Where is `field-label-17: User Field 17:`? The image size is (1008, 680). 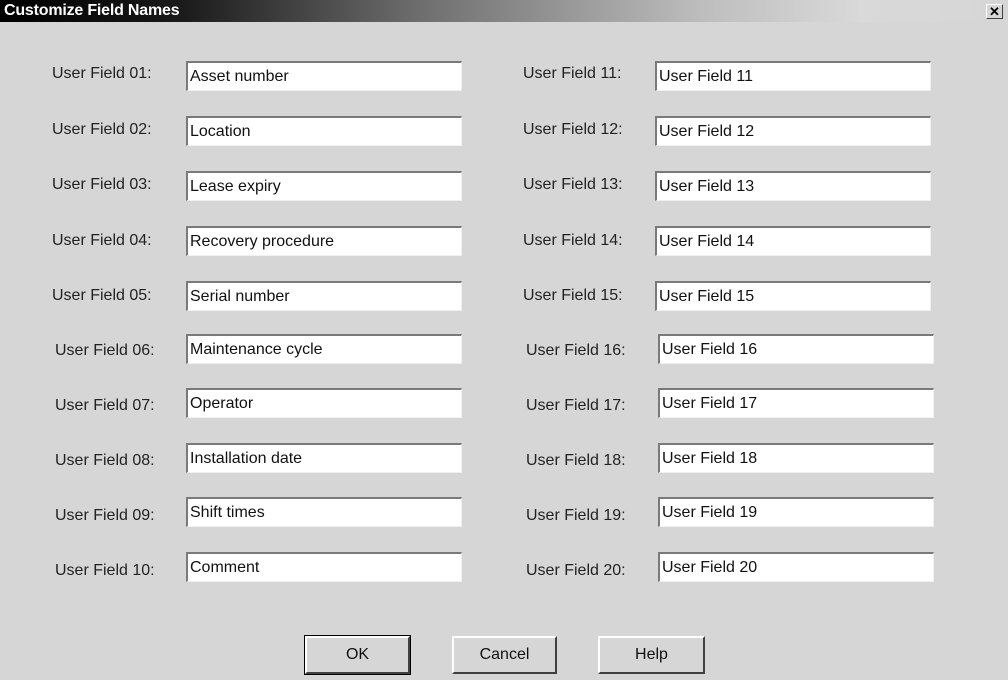 field-label-17: User Field 17: is located at coordinates (576, 405).